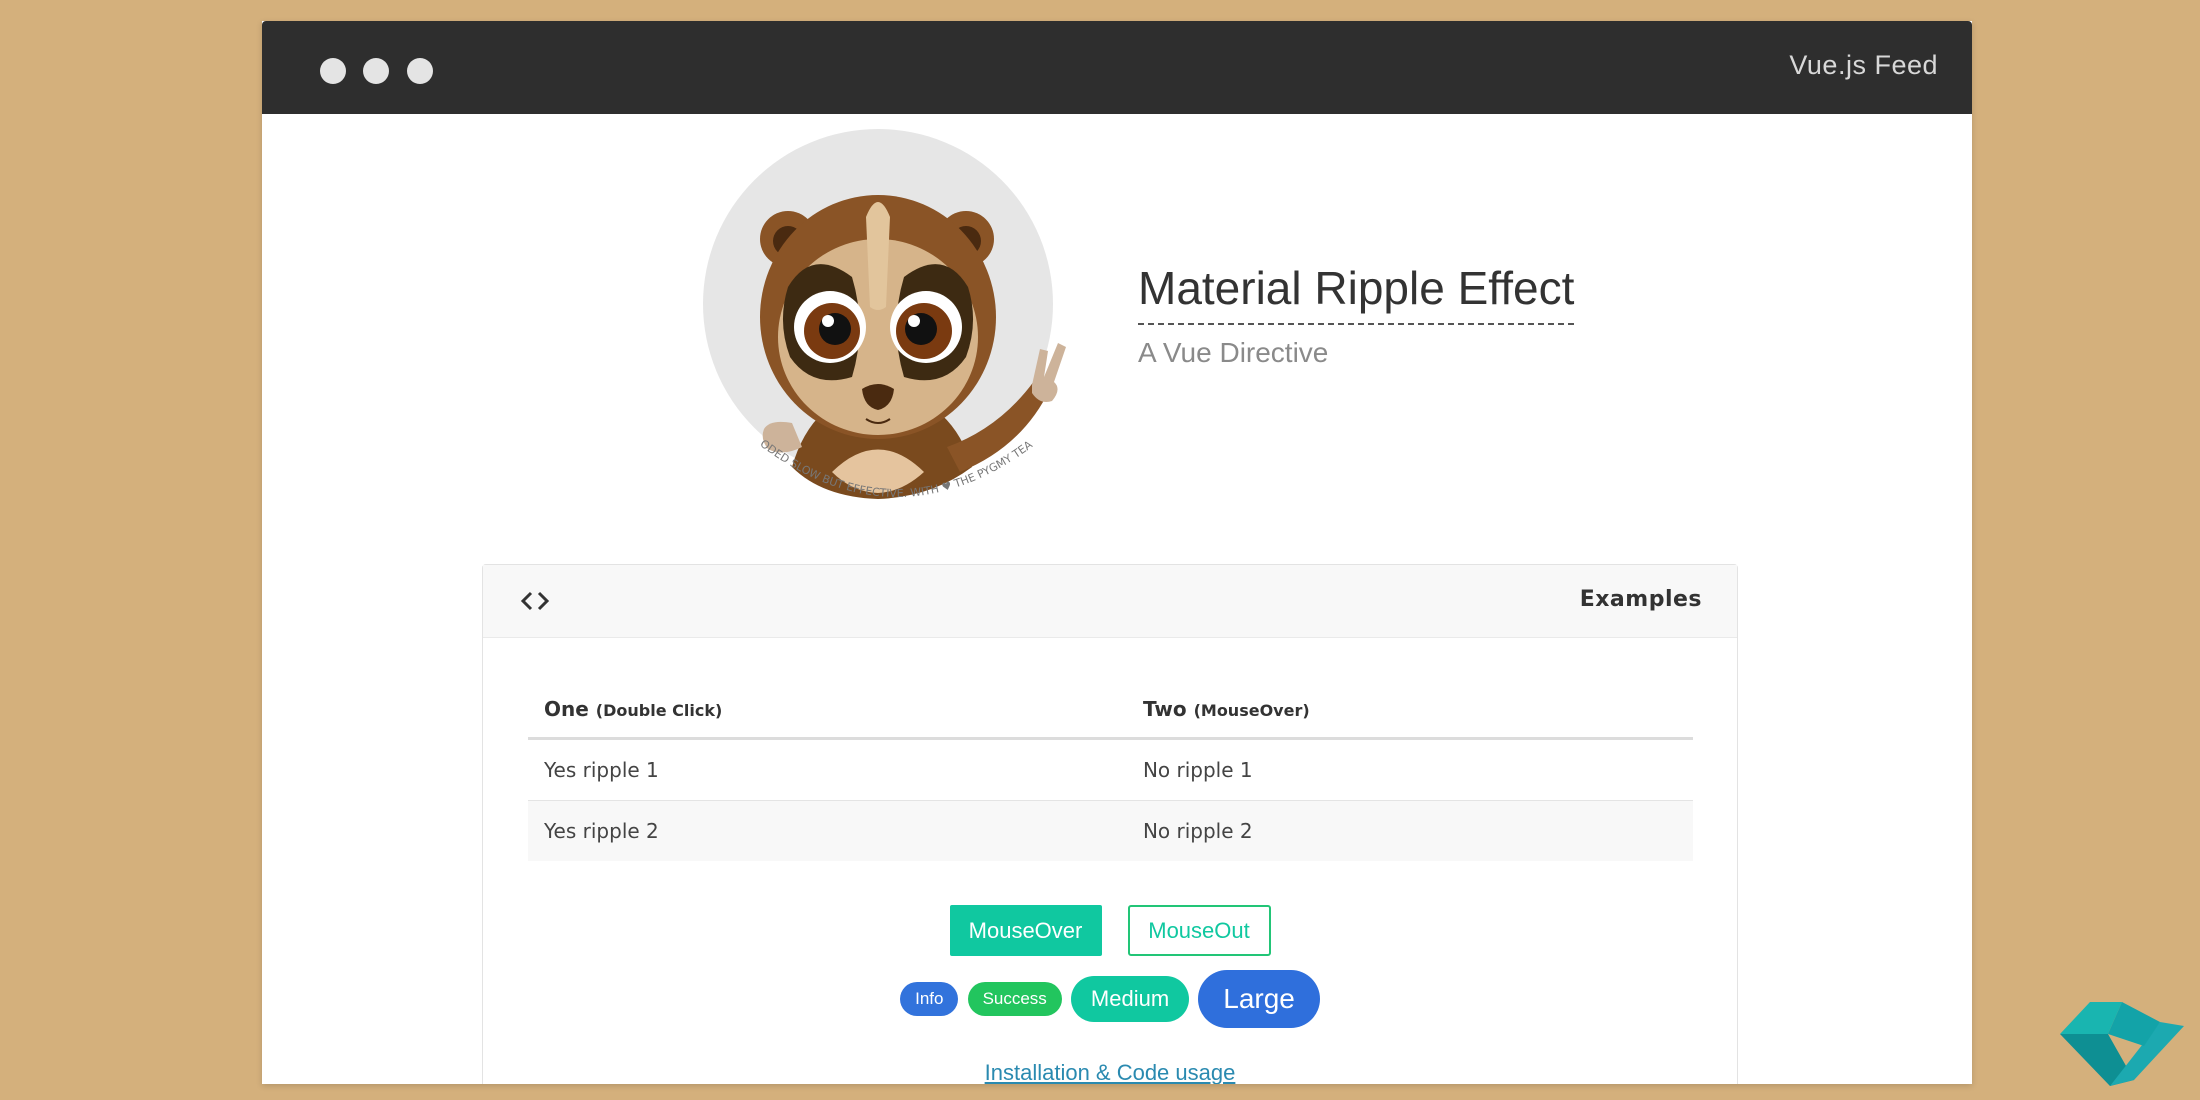 The height and width of the screenshot is (1100, 2200). I want to click on column-header-two: Two (MouseOver), so click(1409, 711).